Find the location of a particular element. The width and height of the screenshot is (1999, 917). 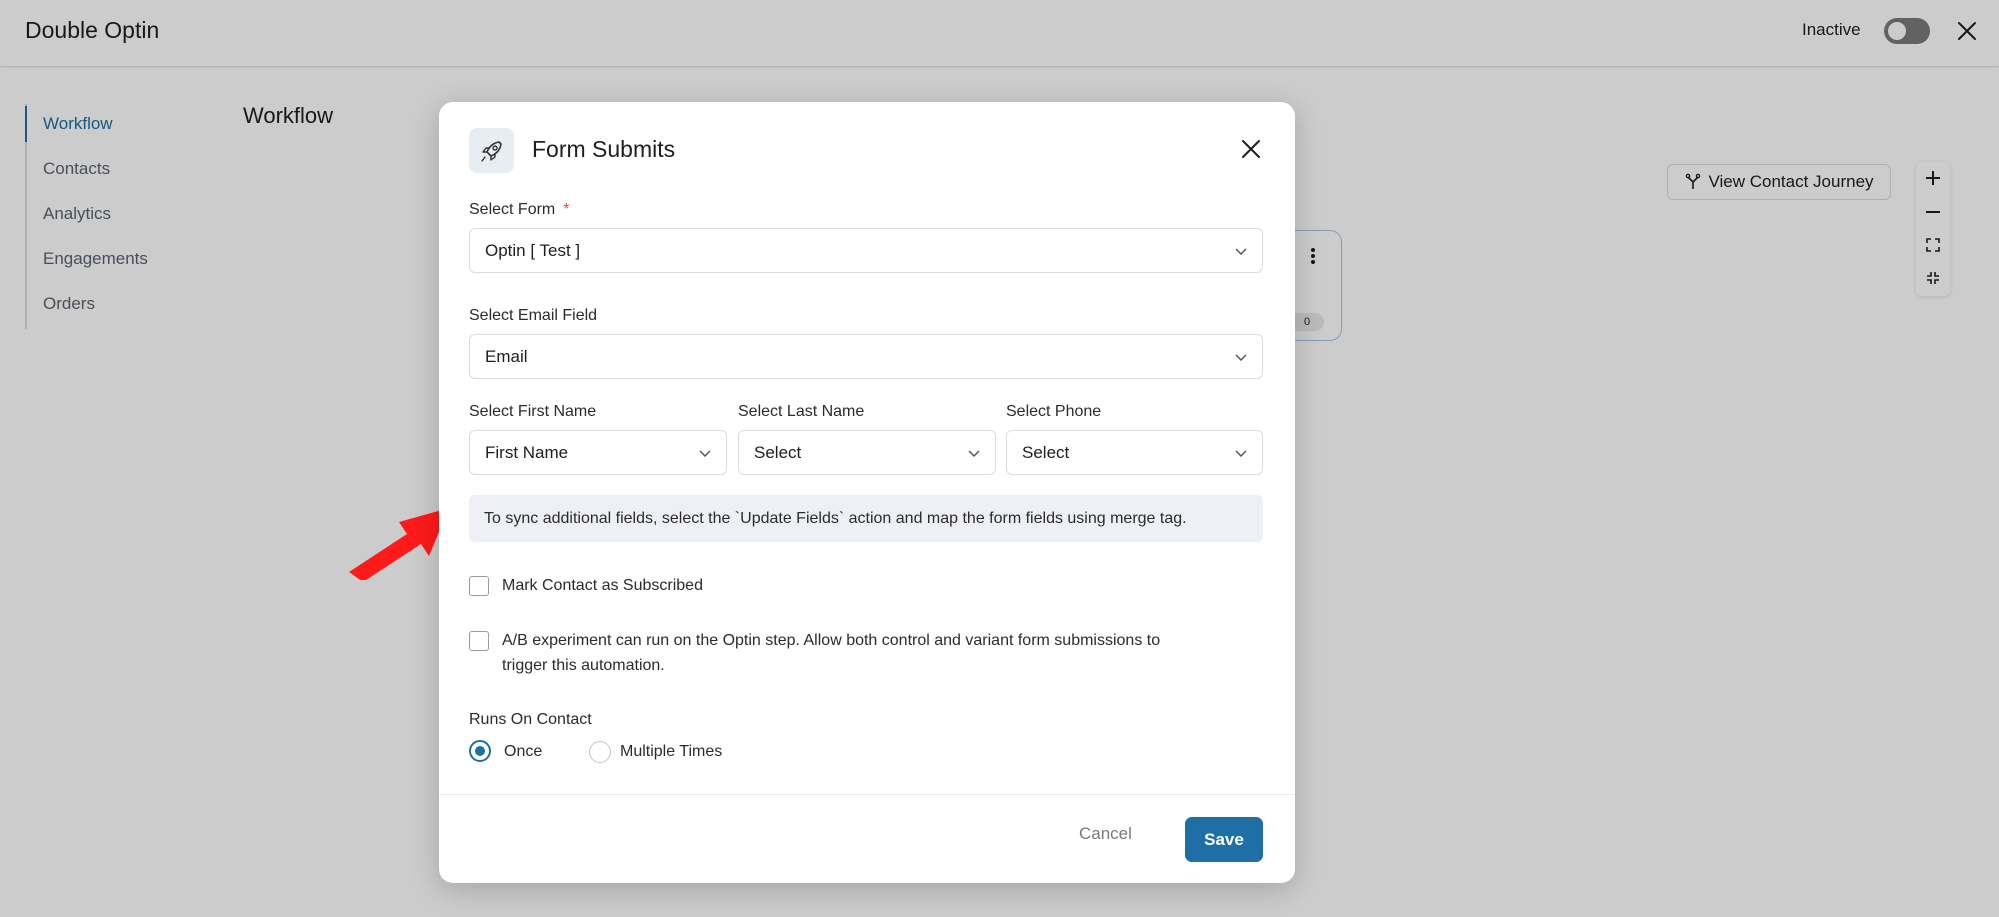

select-form-label: Select Form * is located at coordinates (519, 210).